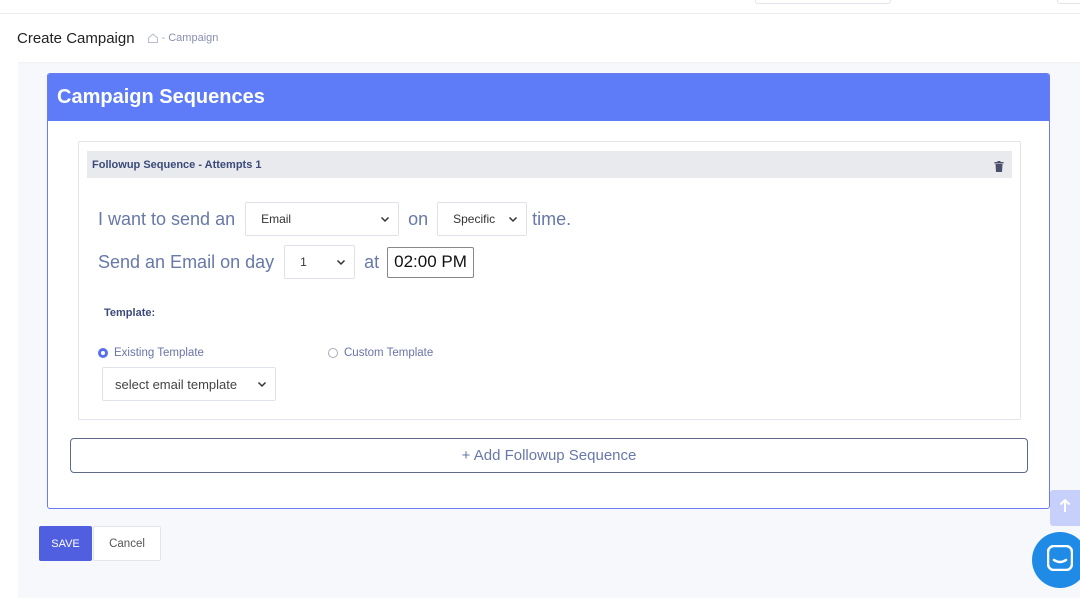 The image size is (1080, 598). What do you see at coordinates (320, 262) in the screenshot?
I see `day-select: 1` at bounding box center [320, 262].